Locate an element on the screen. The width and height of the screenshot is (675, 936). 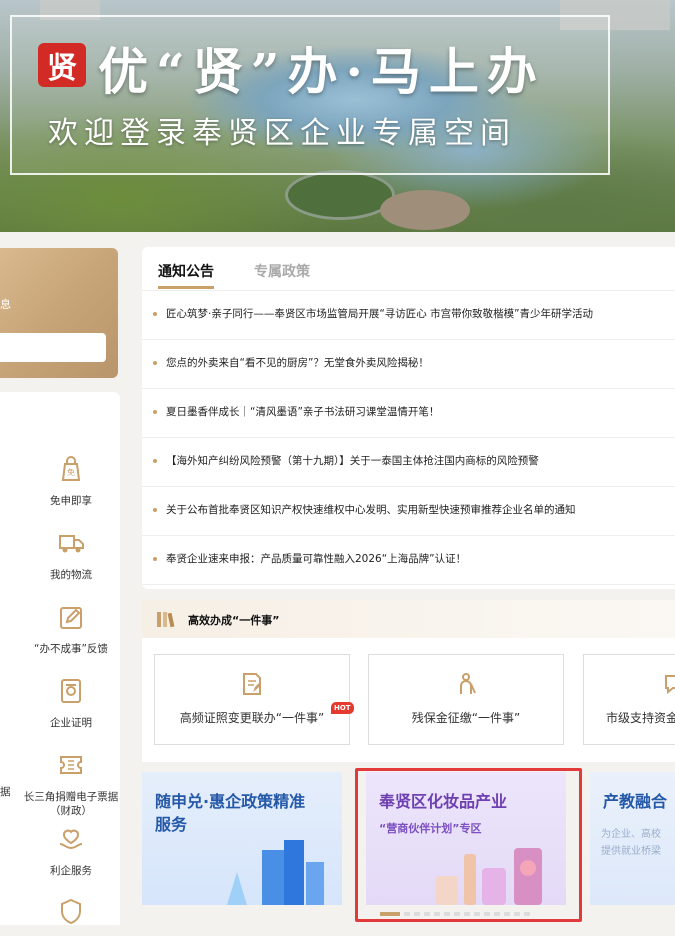
news-title: 关于公布首批奉贤区知识产权快速维权中心发明、实用新型快速预审推荐企业名单的通知 is located at coordinates (371, 510).